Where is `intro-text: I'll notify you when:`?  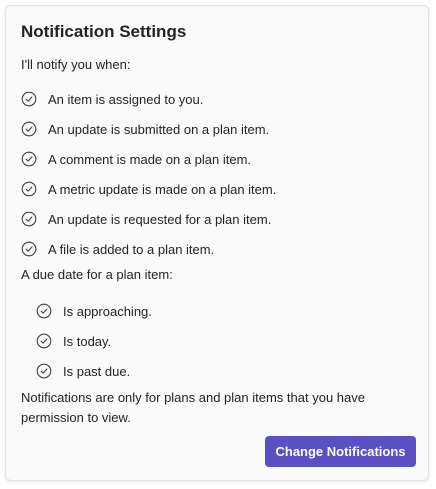
intro-text: I'll notify you when: is located at coordinates (76, 64).